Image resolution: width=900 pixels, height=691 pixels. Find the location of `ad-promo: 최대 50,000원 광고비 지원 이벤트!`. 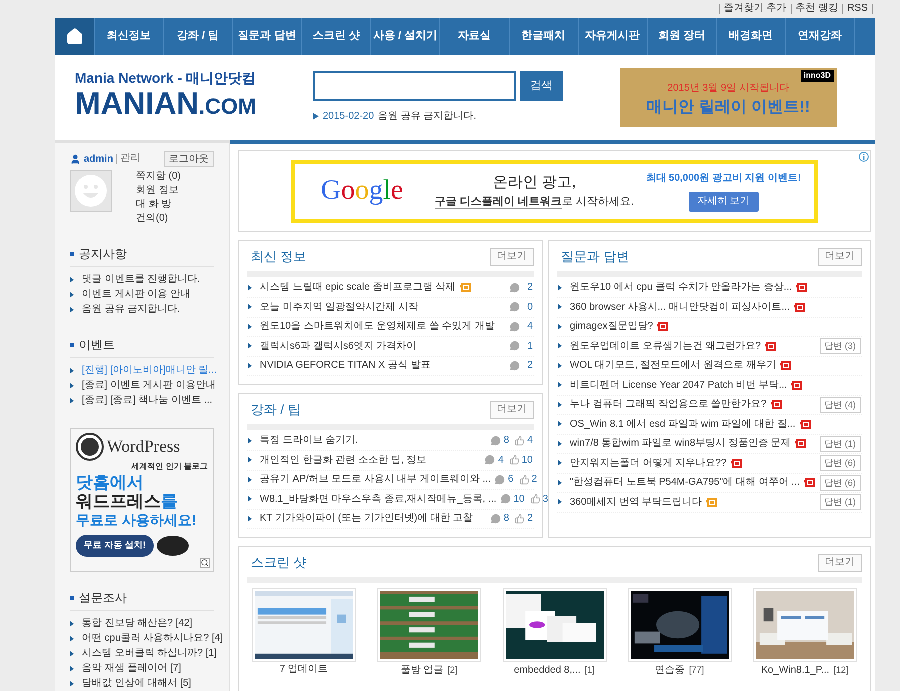

ad-promo: 최대 50,000원 광고비 지원 이벤트! is located at coordinates (724, 179).